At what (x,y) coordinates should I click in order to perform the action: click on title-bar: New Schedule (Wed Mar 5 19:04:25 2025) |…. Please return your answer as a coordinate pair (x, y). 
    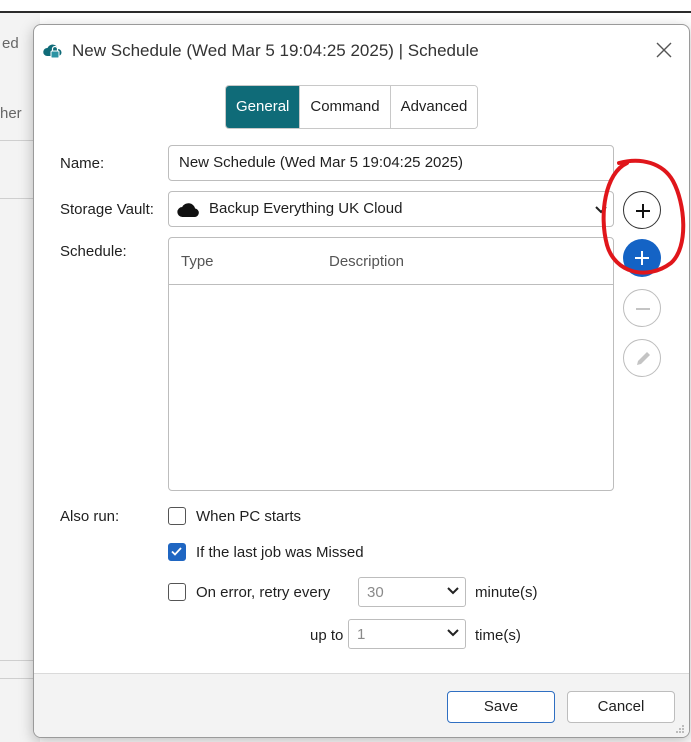
    Looking at the image, I should click on (361, 51).